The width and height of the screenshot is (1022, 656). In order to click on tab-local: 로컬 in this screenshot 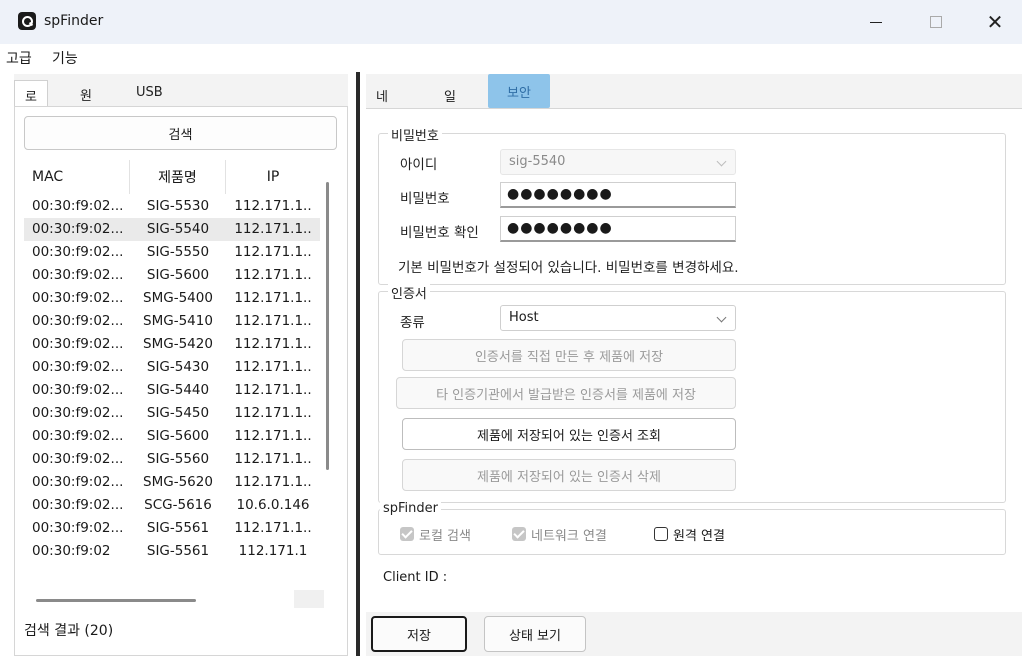, I will do `click(31, 102)`.